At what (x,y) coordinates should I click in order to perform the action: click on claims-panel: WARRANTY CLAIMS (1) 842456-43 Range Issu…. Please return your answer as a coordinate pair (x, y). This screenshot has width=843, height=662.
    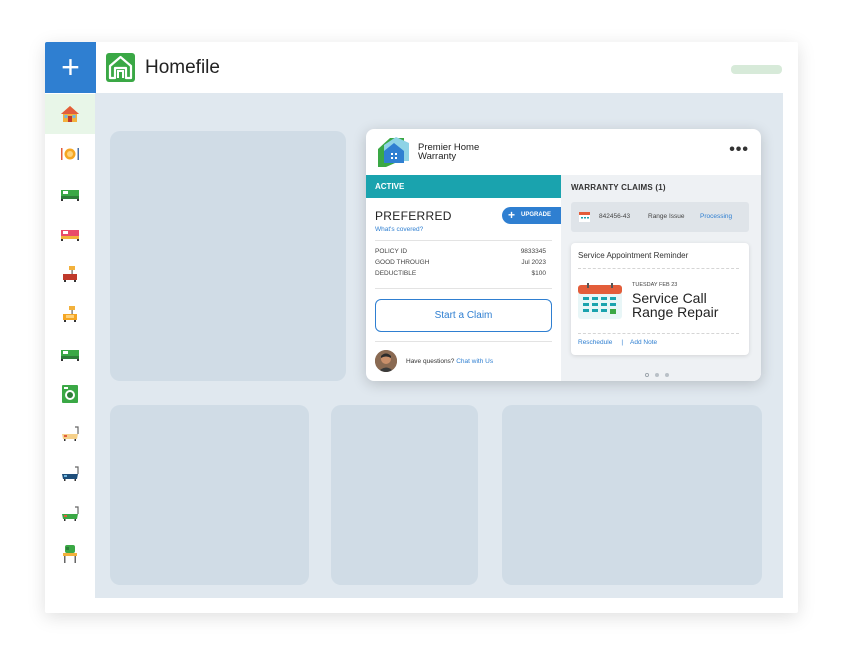
    Looking at the image, I should click on (661, 278).